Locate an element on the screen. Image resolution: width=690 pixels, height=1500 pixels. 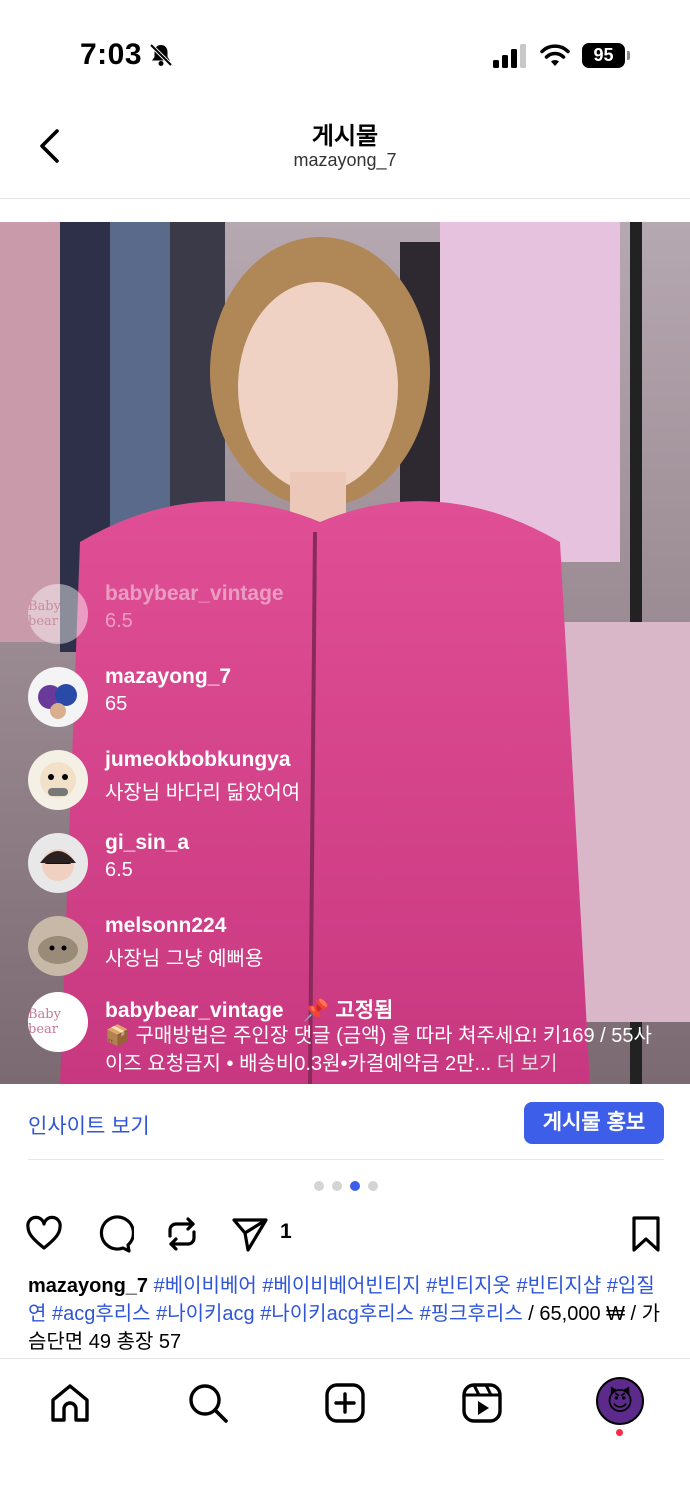
pinned-badge: 📌 고정됨 is located at coordinates (348, 1010).